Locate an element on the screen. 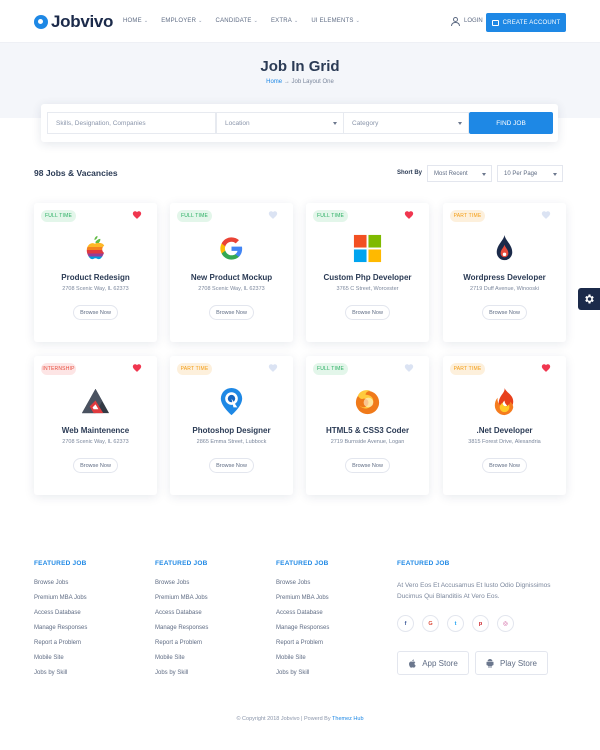 The image size is (600, 750). job-title: .Net Developer is located at coordinates (504, 430).